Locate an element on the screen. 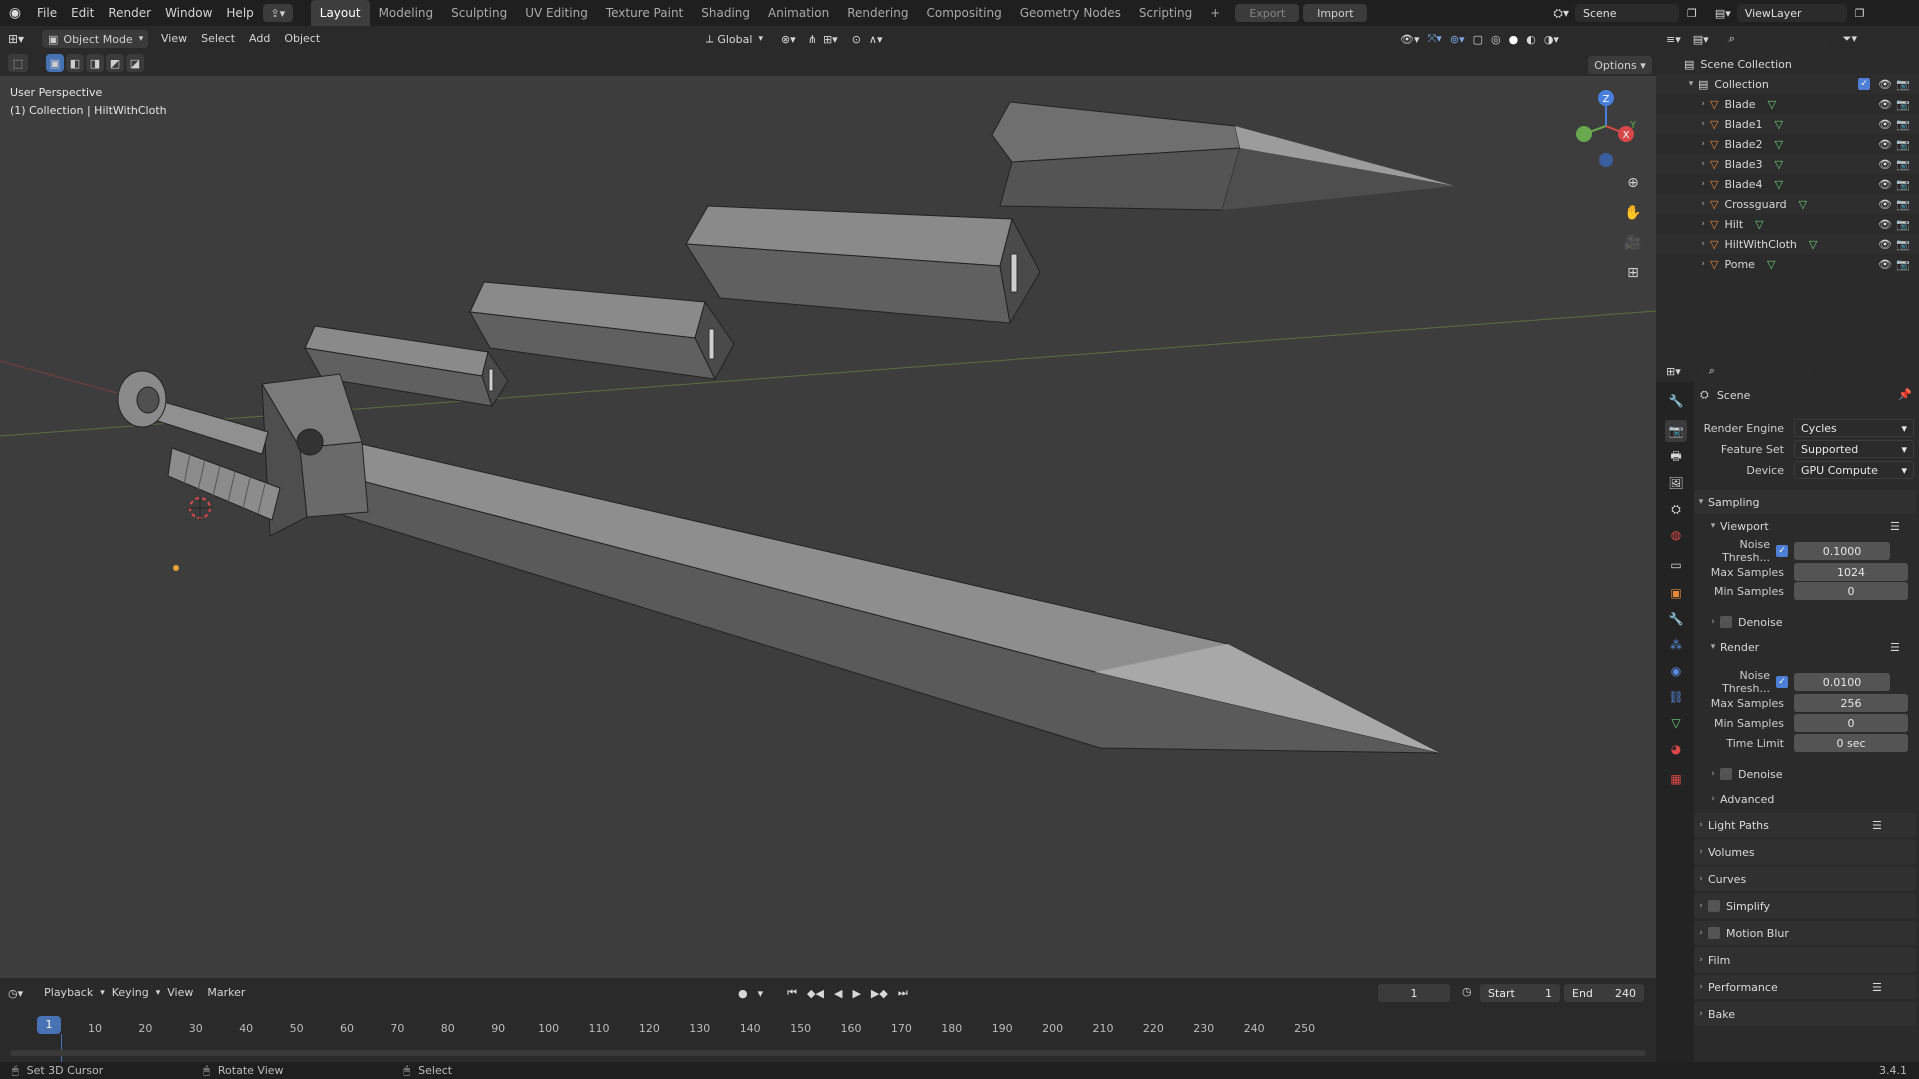 The image size is (1919, 1079). viewport-subpanel-header: ▾ Viewport ☰ is located at coordinates (1806, 526).